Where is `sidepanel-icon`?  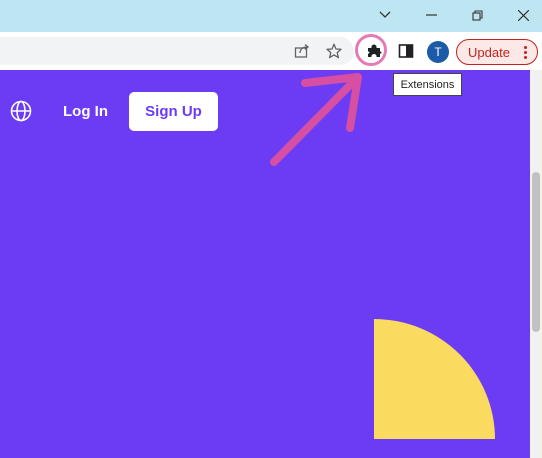
sidepanel-icon is located at coordinates (406, 51).